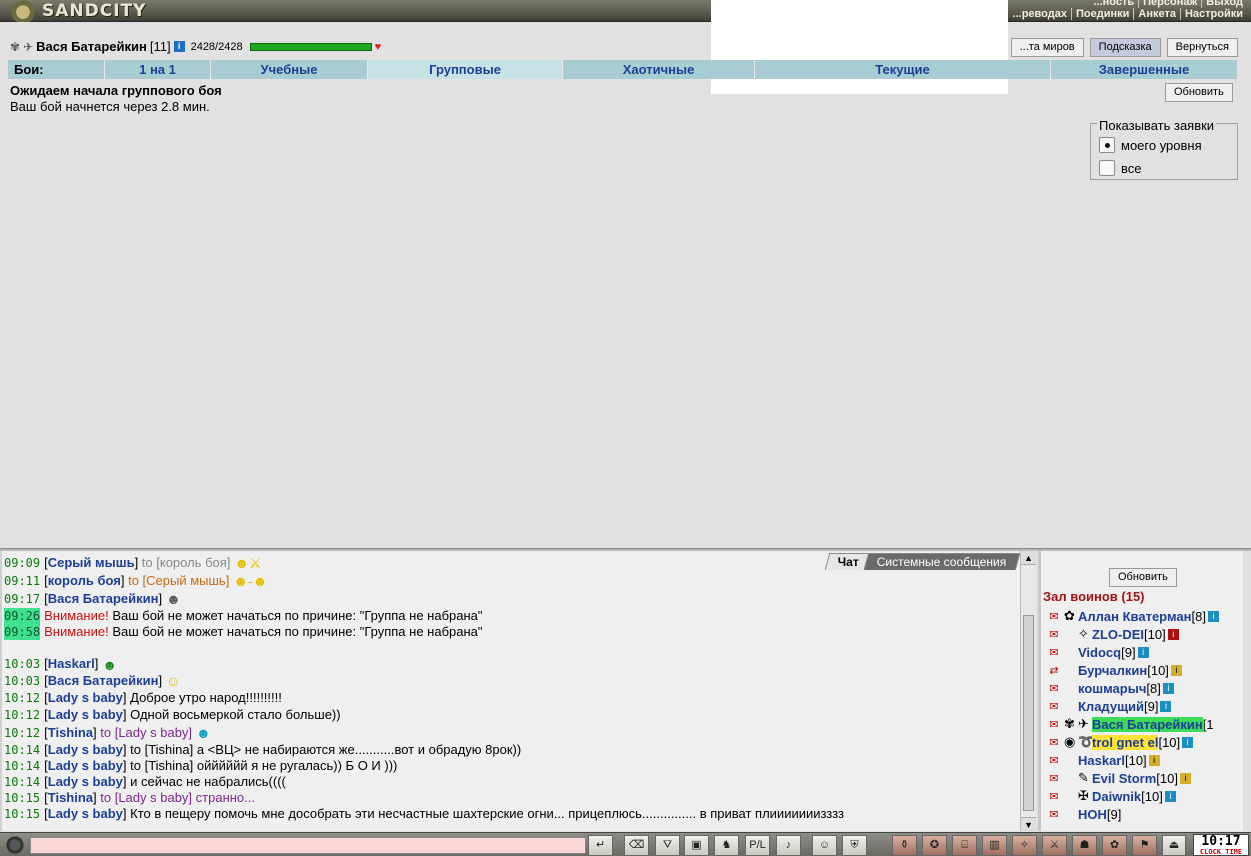 The width and height of the screenshot is (1251, 856). I want to click on menu-link-settings: Настройки, so click(1214, 14).